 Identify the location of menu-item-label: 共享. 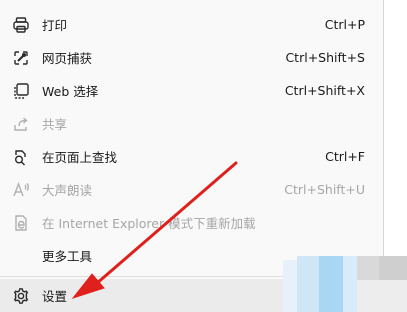
(55, 124).